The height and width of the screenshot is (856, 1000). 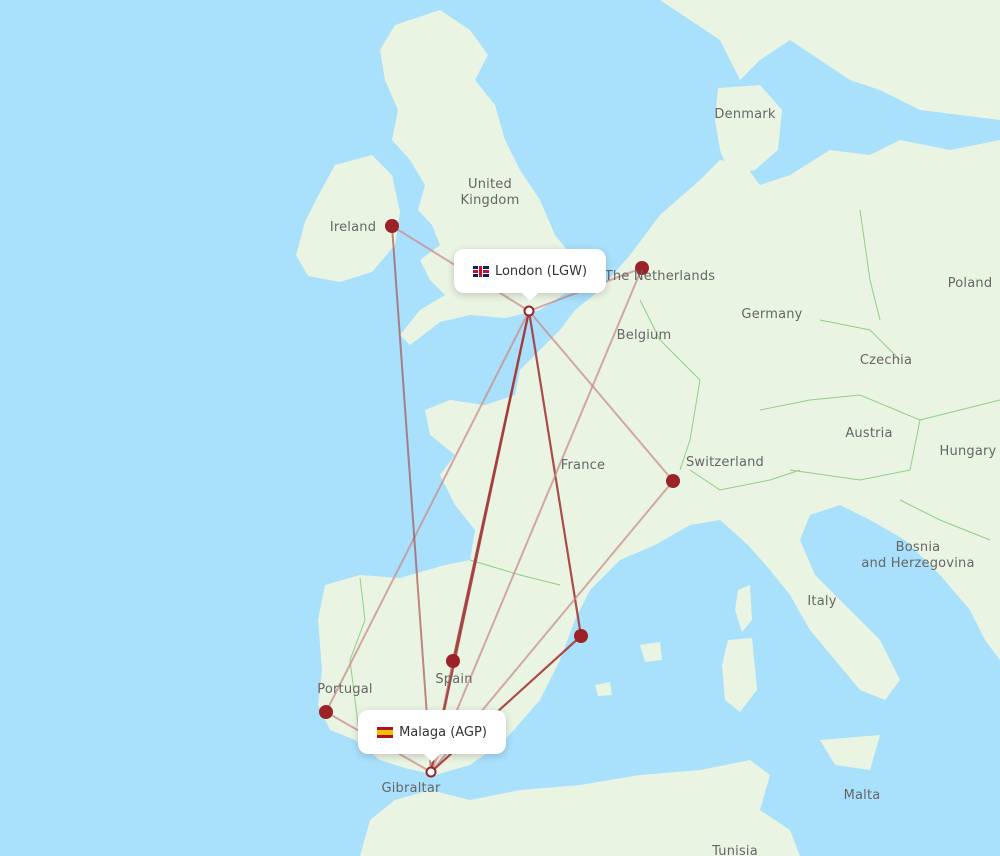 I want to click on destination-callout: Malaga (AGP), so click(x=432, y=736).